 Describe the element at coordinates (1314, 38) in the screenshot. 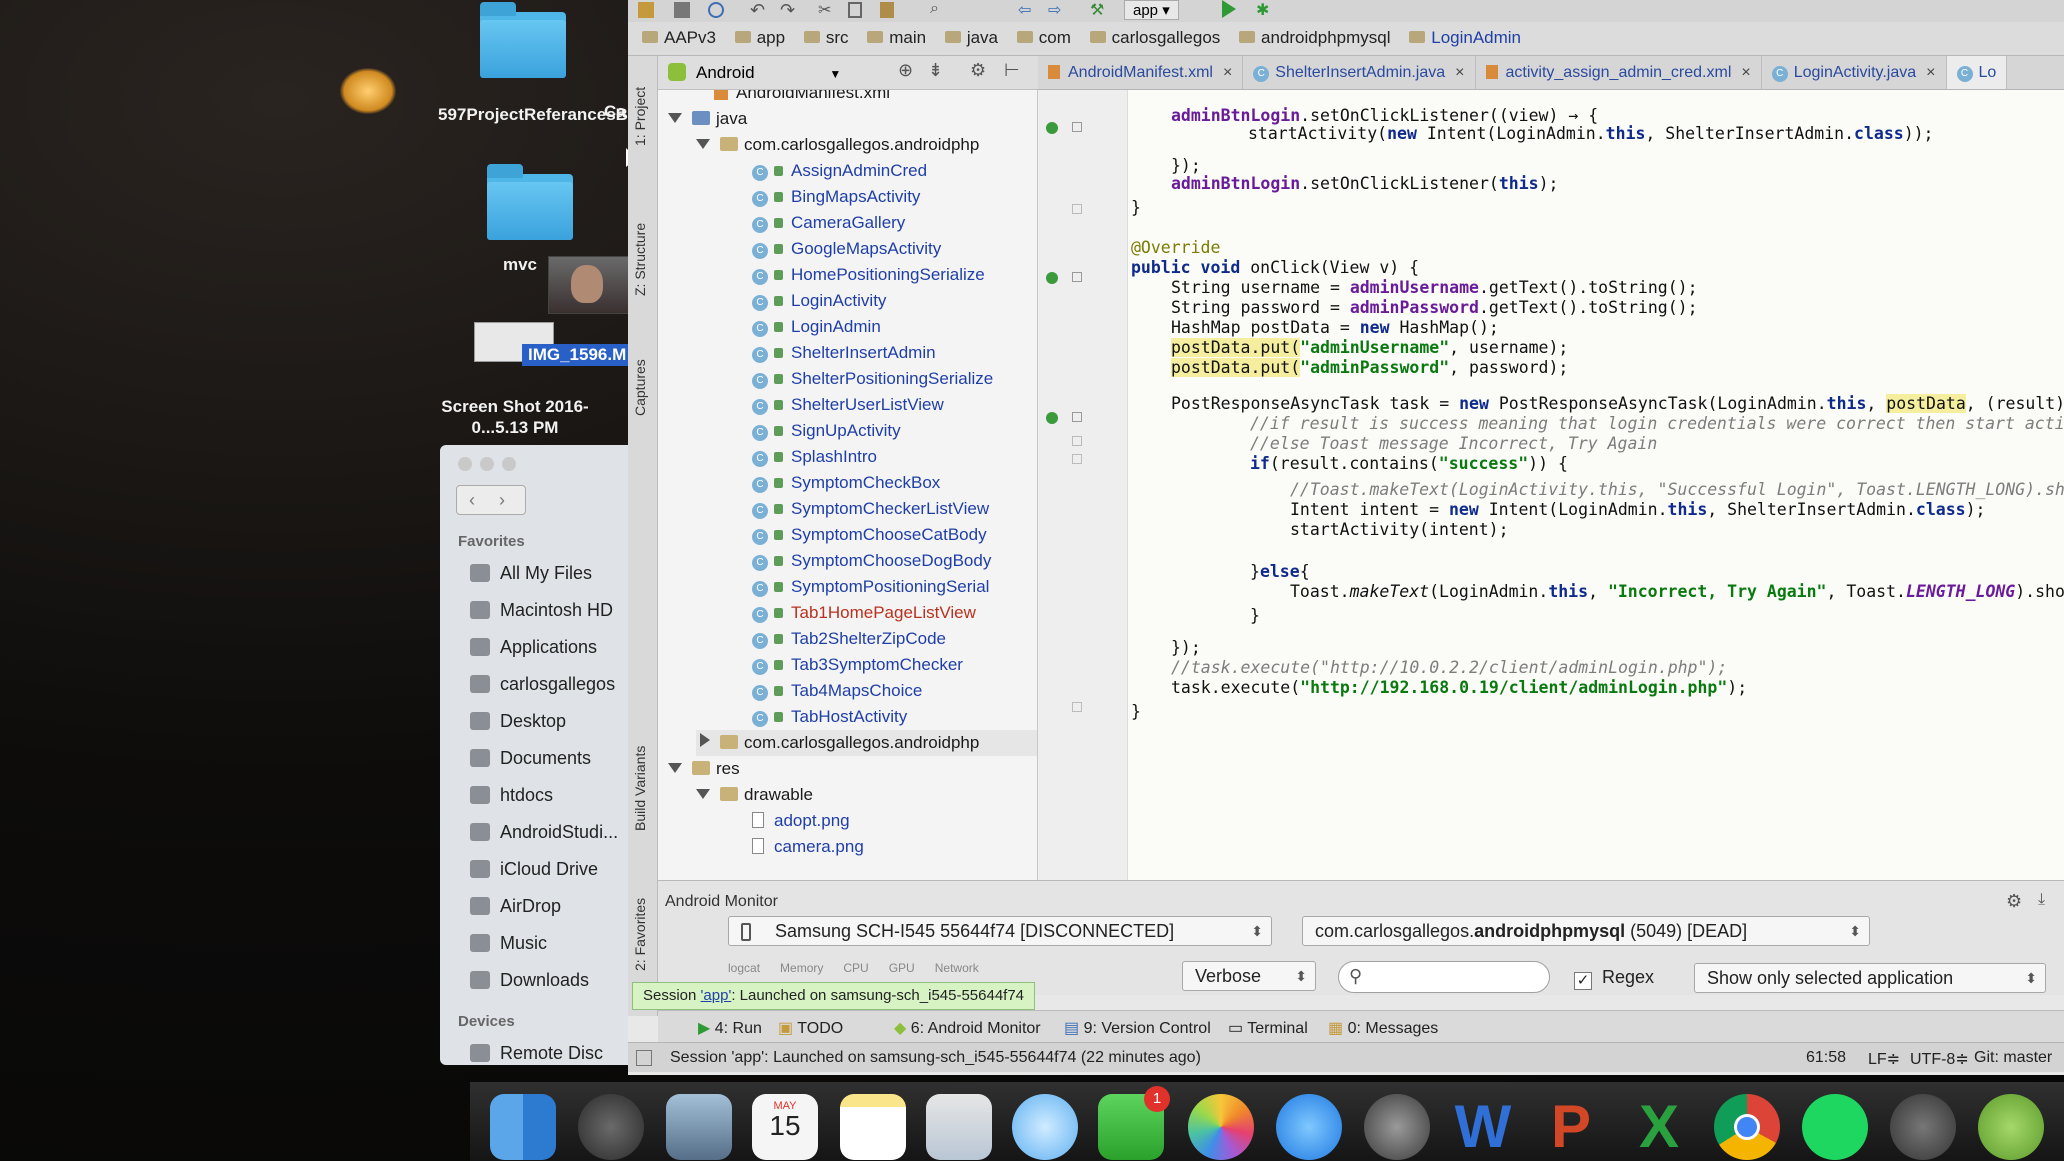

I see `breadcrumb-item: androidphpmysql` at that location.